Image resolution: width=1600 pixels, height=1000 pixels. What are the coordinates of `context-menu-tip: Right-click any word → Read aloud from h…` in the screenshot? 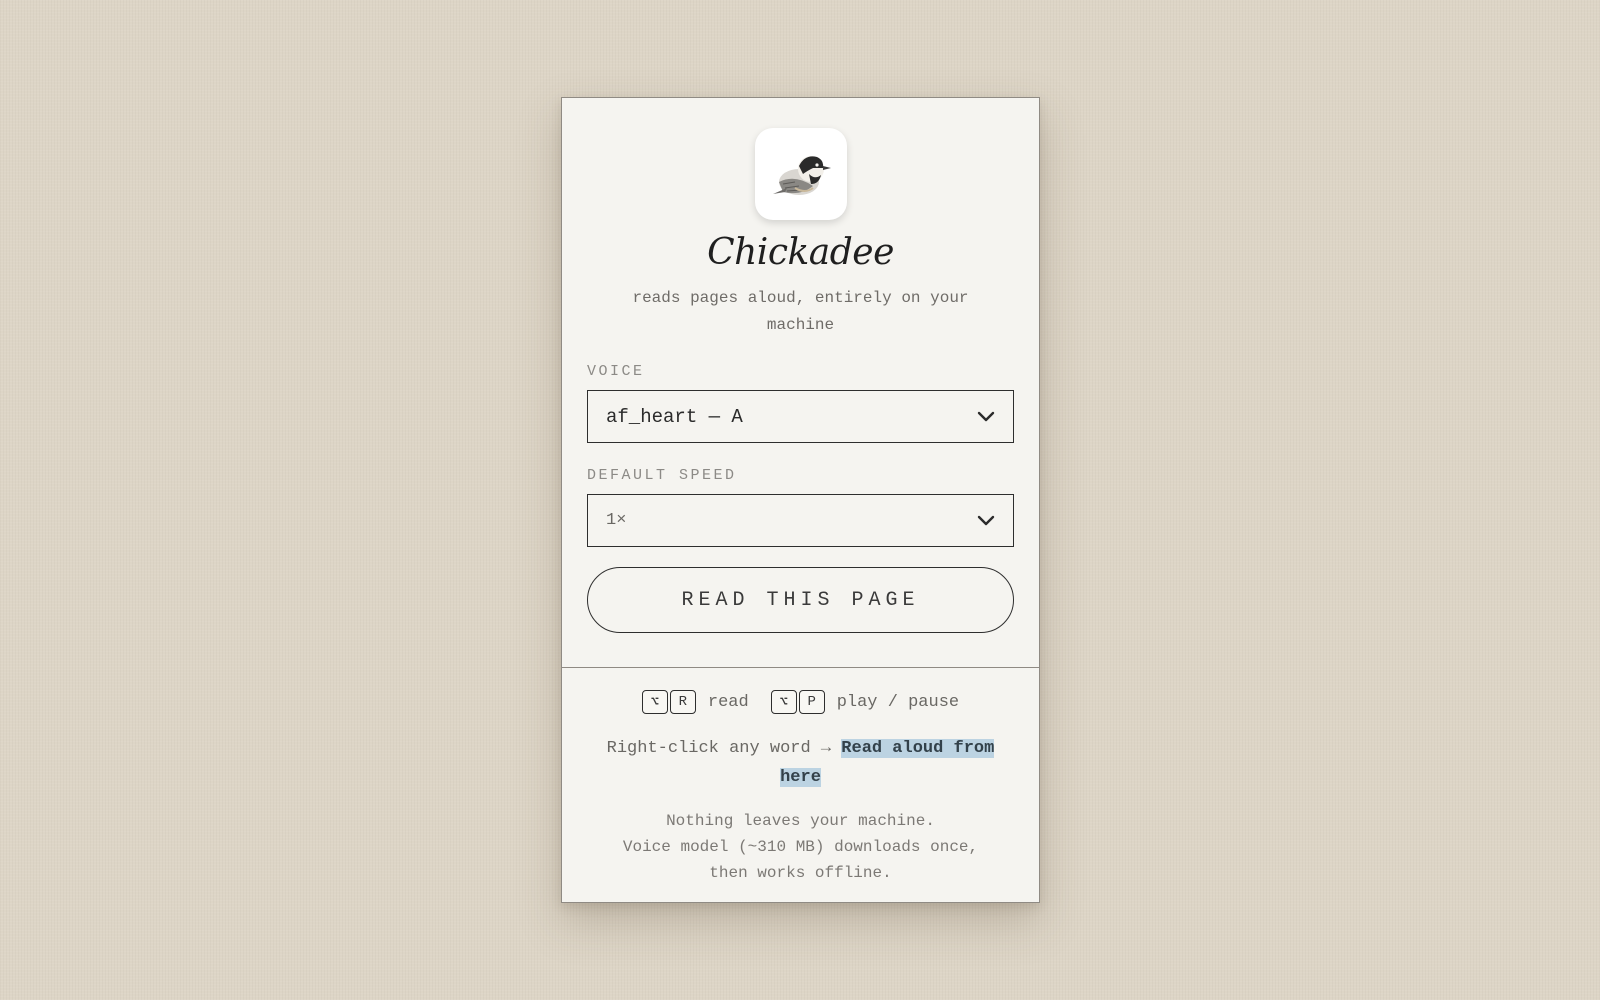 It's located at (800, 763).